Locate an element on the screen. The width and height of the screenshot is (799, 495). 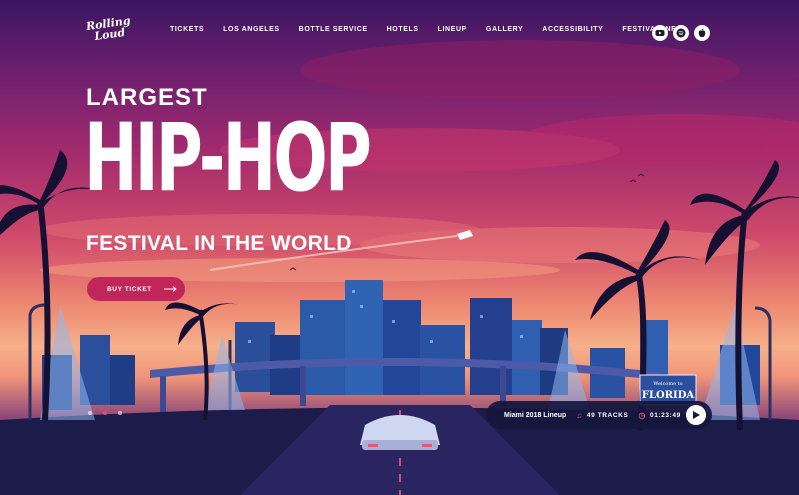
buy-ticket-button: BUY TICKET is located at coordinates (136, 289).